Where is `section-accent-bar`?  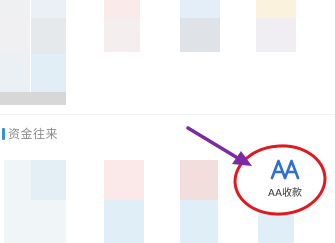
section-accent-bar is located at coordinates (3, 134).